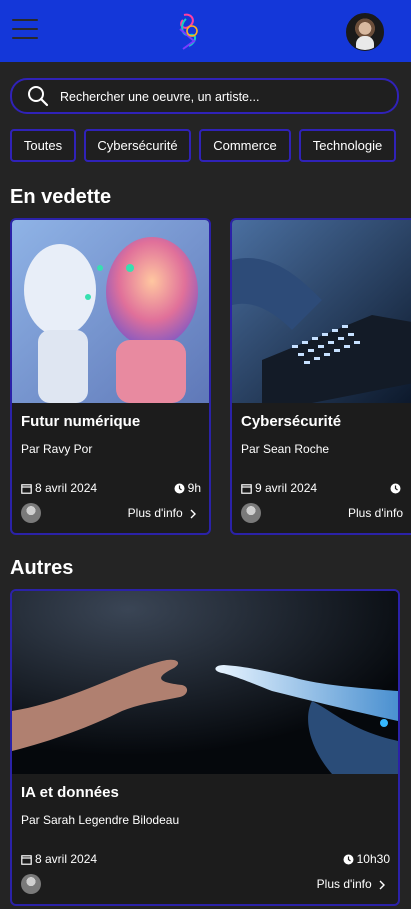 The height and width of the screenshot is (909, 411). I want to click on card-author: Par Sarah Legendre Bilodeau, so click(100, 820).